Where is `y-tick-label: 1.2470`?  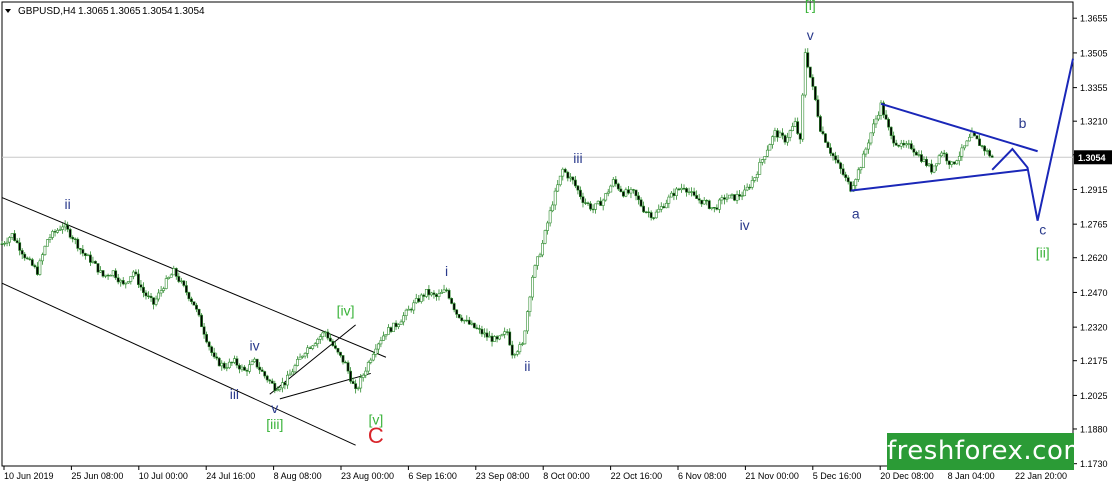
y-tick-label: 1.2470 is located at coordinates (1094, 293).